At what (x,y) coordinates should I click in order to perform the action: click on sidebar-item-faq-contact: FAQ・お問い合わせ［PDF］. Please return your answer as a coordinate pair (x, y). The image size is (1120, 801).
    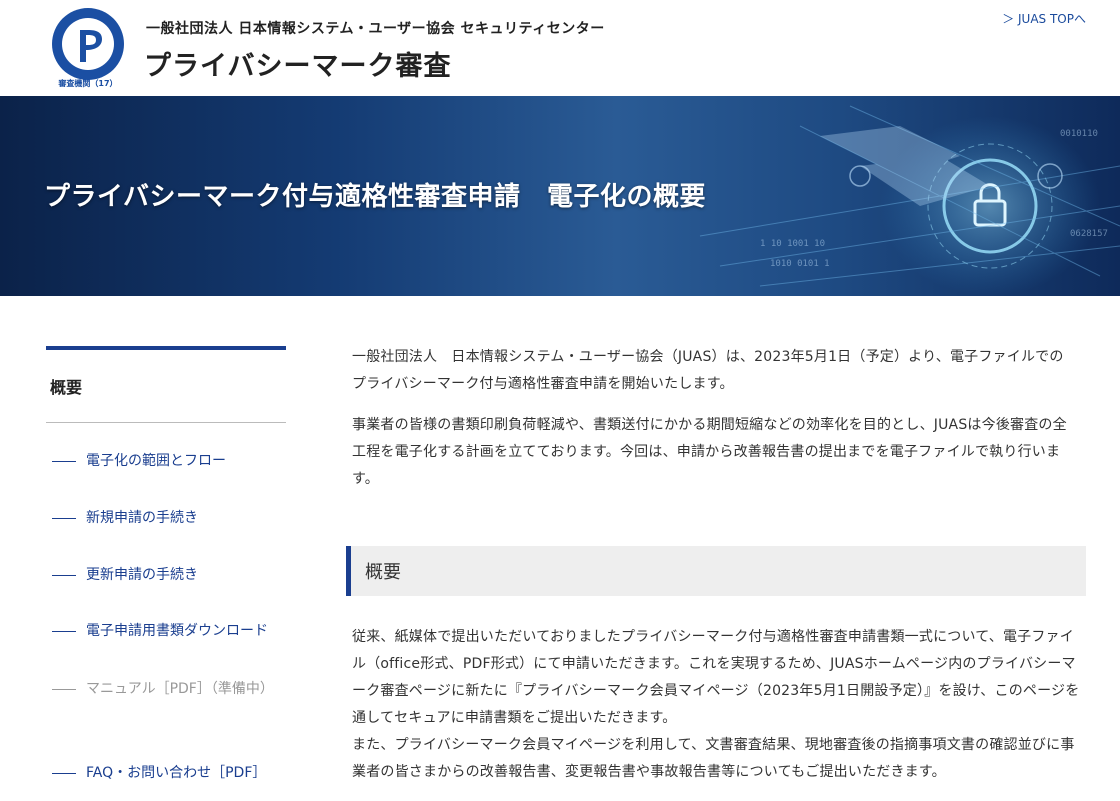
    Looking at the image, I should click on (167, 773).